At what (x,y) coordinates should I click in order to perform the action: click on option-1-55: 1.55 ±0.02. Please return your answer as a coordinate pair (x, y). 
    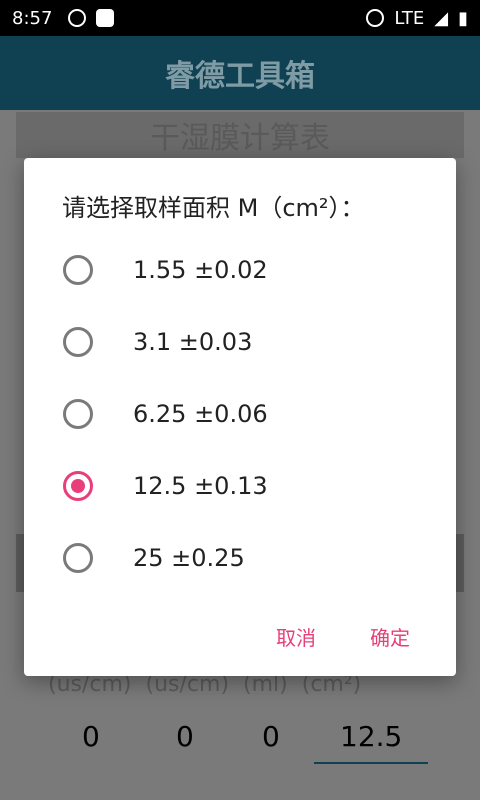
    Looking at the image, I should click on (240, 270).